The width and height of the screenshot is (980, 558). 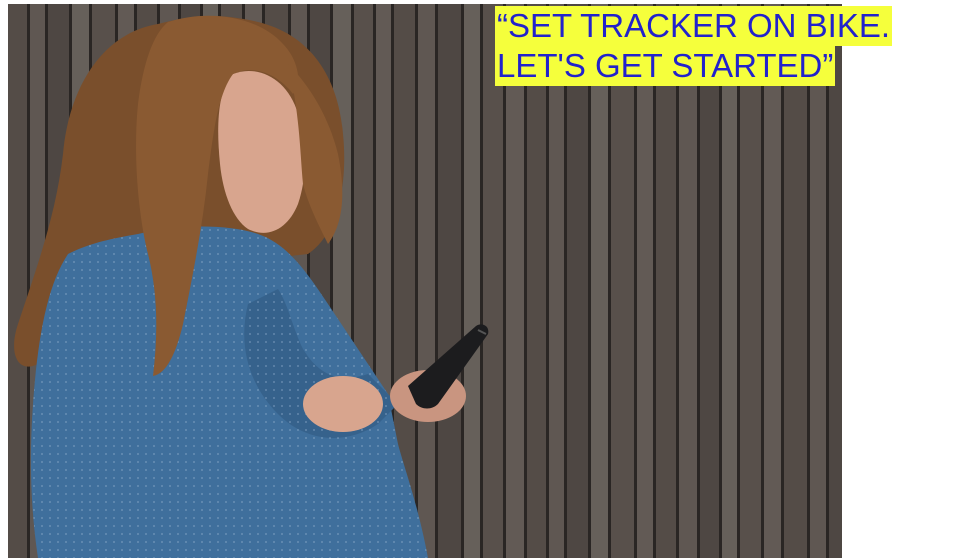 I want to click on caption-line-1: “SET TRACKER ON BIKE., so click(x=694, y=26).